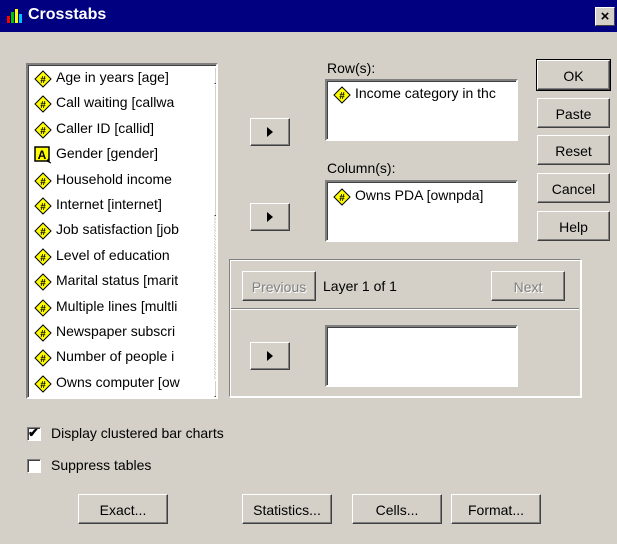 The image size is (617, 544). Describe the element at coordinates (351, 68) in the screenshot. I see `rows-label: Row(s):` at that location.